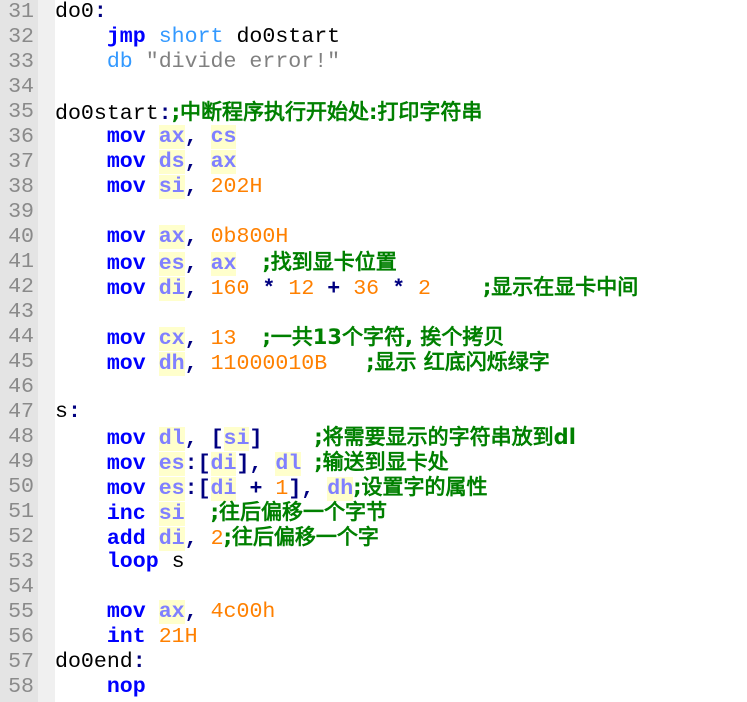 The height and width of the screenshot is (702, 747). Describe the element at coordinates (373, 37) in the screenshot. I see `code-line: 32 jmp short do0start` at that location.